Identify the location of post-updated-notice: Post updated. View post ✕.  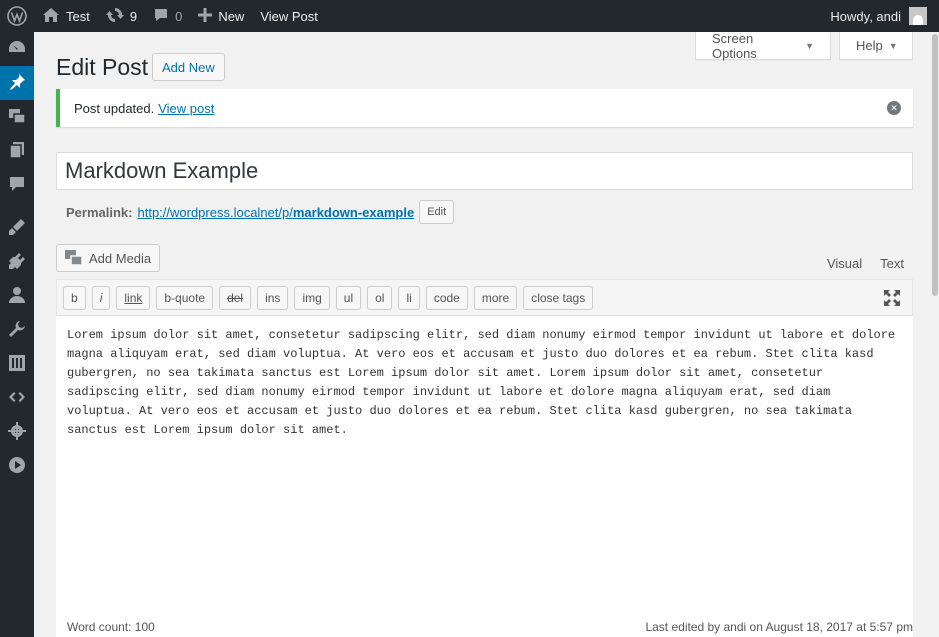
(484, 108).